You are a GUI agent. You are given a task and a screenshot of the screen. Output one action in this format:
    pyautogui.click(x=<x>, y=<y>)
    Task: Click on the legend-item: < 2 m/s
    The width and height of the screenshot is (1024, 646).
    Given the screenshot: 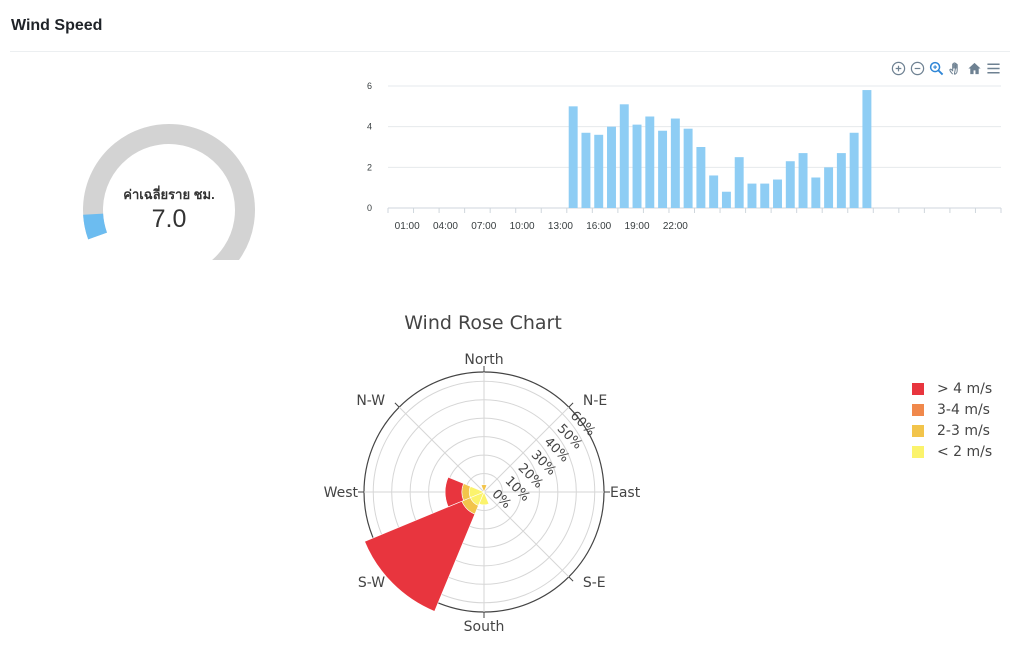 What is the action you would take?
    pyautogui.click(x=952, y=451)
    